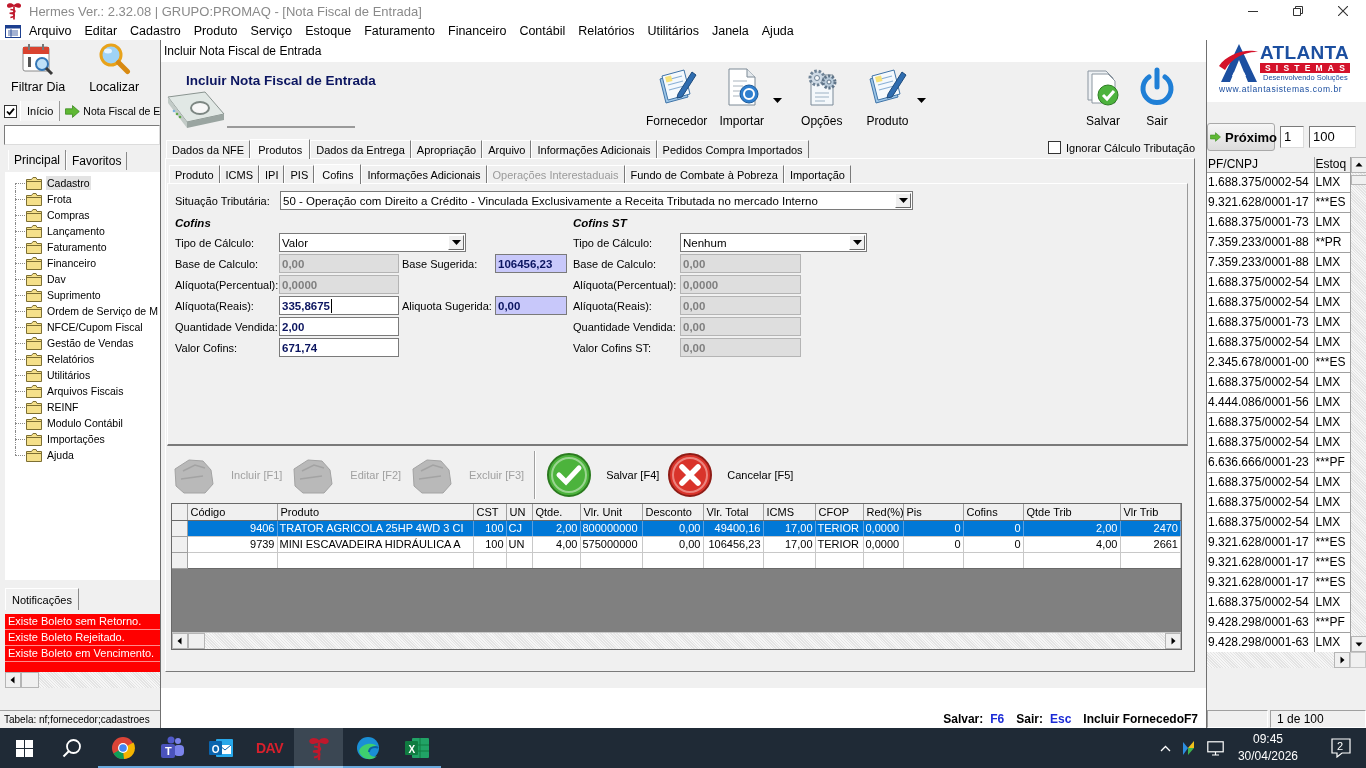 The image size is (1366, 768). What do you see at coordinates (111, 111) in the screenshot?
I see `window-tab: Nota Fiscal de E` at bounding box center [111, 111].